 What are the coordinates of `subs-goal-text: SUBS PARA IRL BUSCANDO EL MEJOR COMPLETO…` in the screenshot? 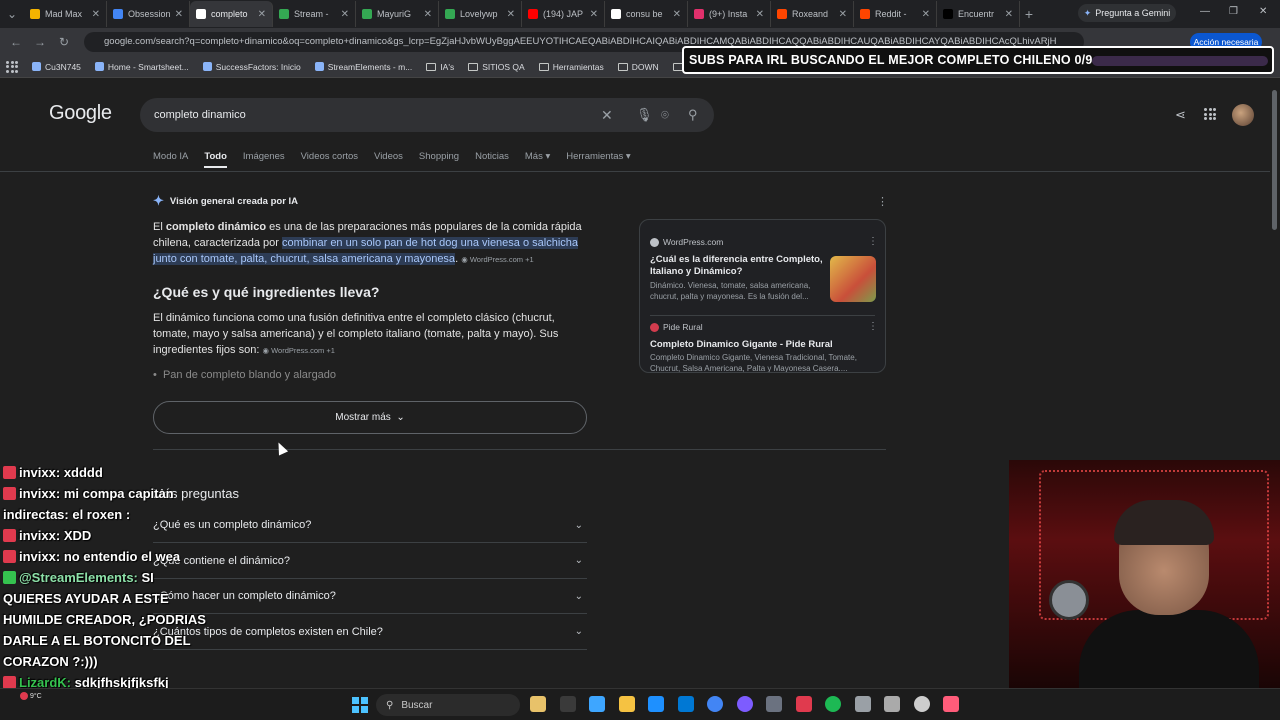 It's located at (891, 60).